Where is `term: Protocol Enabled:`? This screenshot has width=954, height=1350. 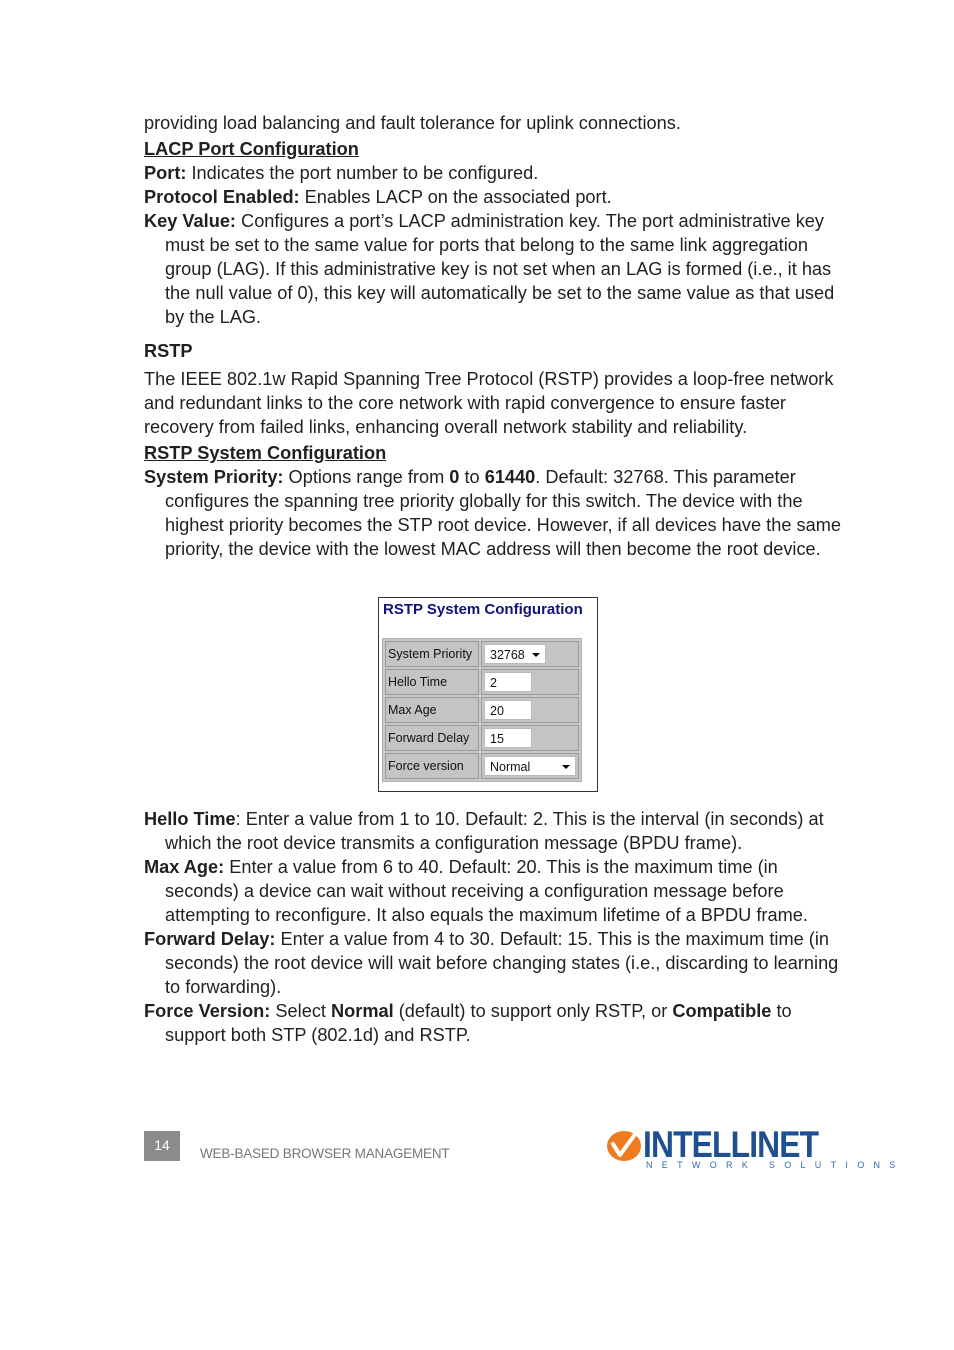
term: Protocol Enabled: is located at coordinates (222, 197).